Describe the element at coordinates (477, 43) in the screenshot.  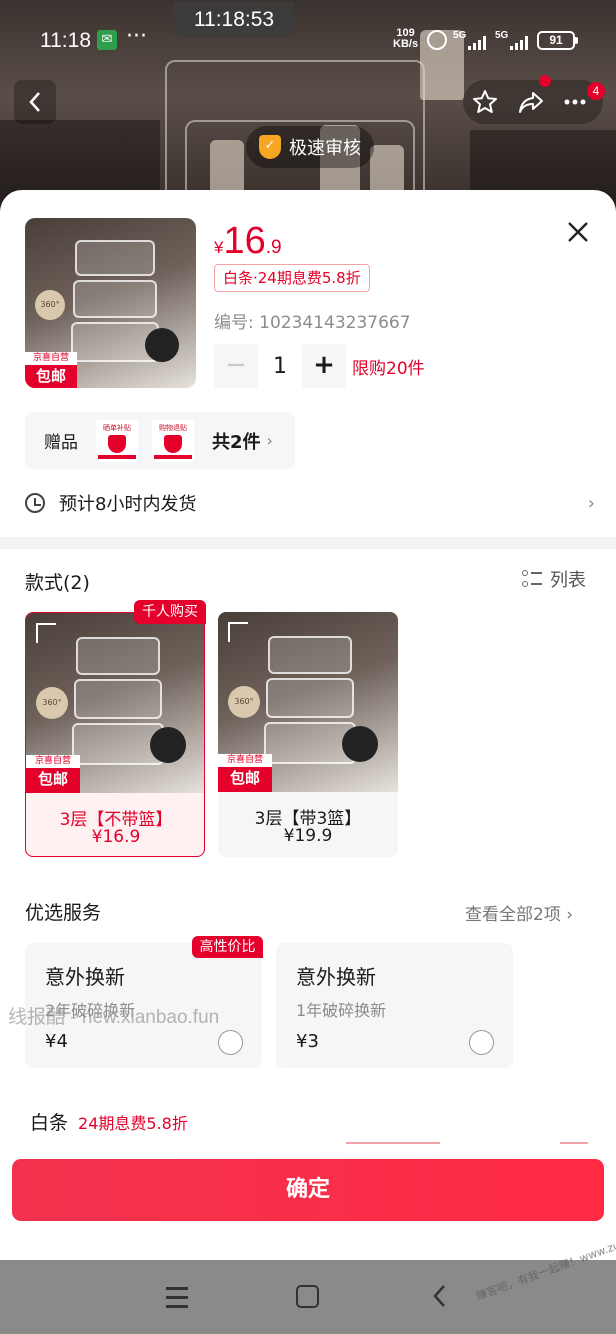
I see `signal-1-icon` at that location.